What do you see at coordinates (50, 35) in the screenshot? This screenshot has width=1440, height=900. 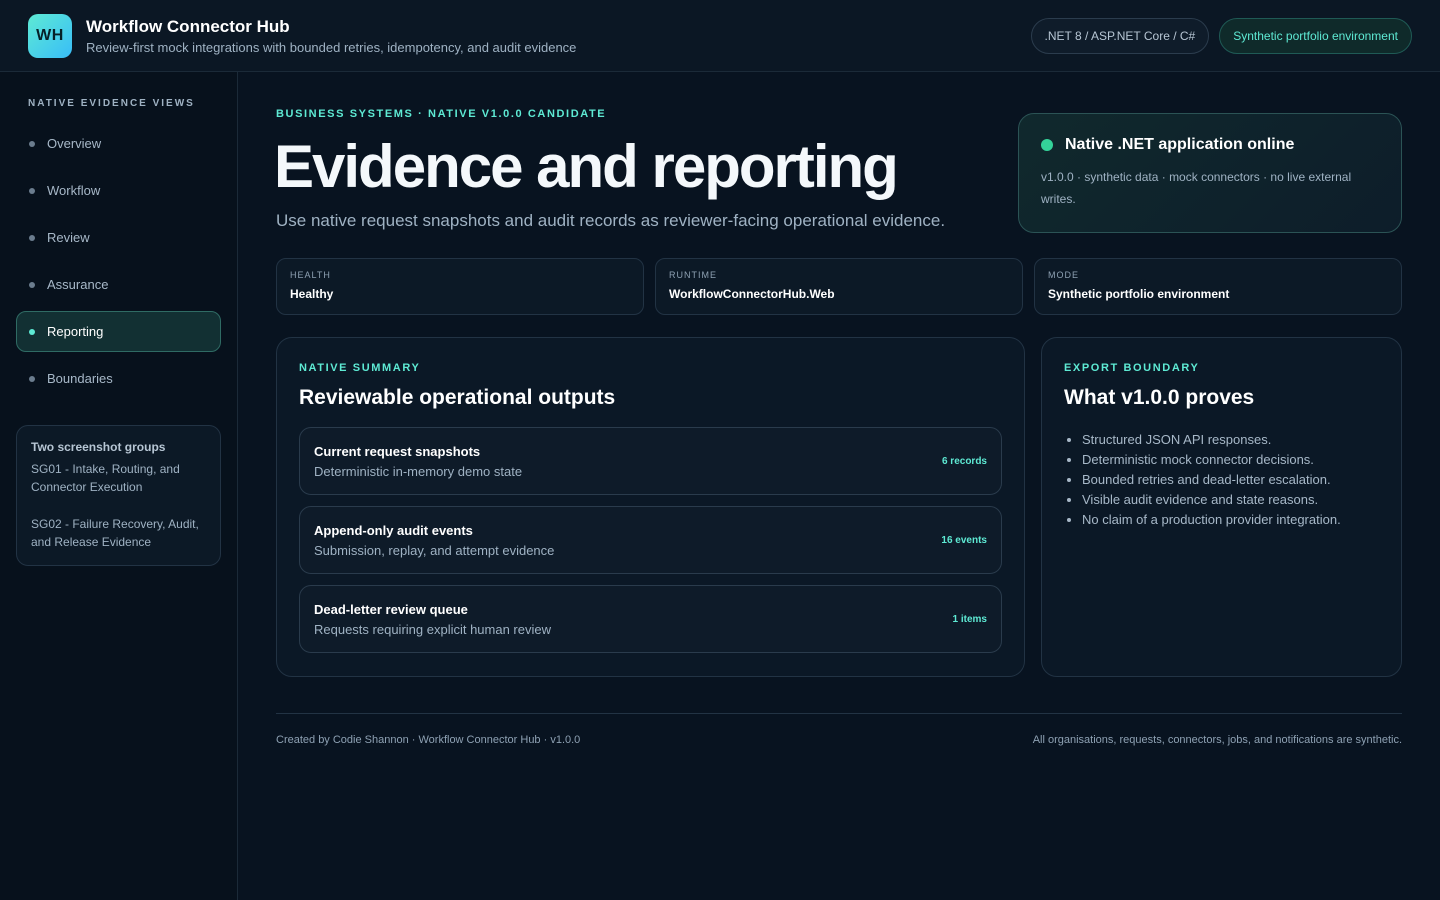 I see `app-logo: WH` at bounding box center [50, 35].